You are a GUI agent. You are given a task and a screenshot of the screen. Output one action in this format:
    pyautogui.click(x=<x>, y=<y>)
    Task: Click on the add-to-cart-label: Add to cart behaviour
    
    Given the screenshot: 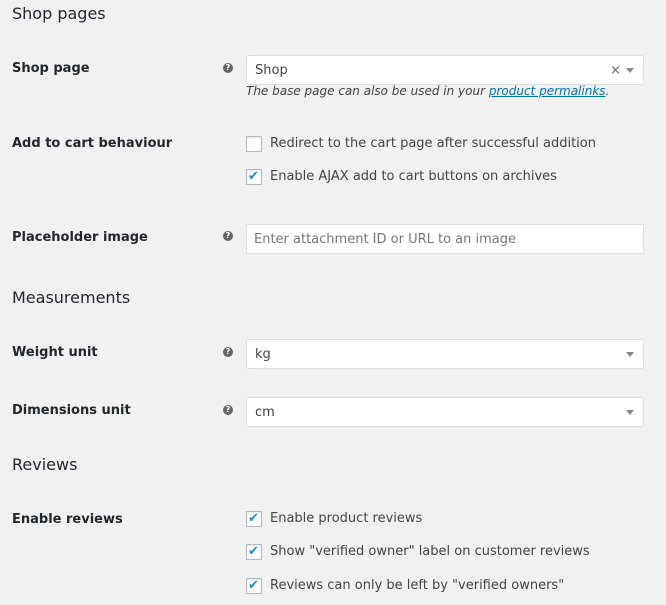 What is the action you would take?
    pyautogui.click(x=92, y=143)
    